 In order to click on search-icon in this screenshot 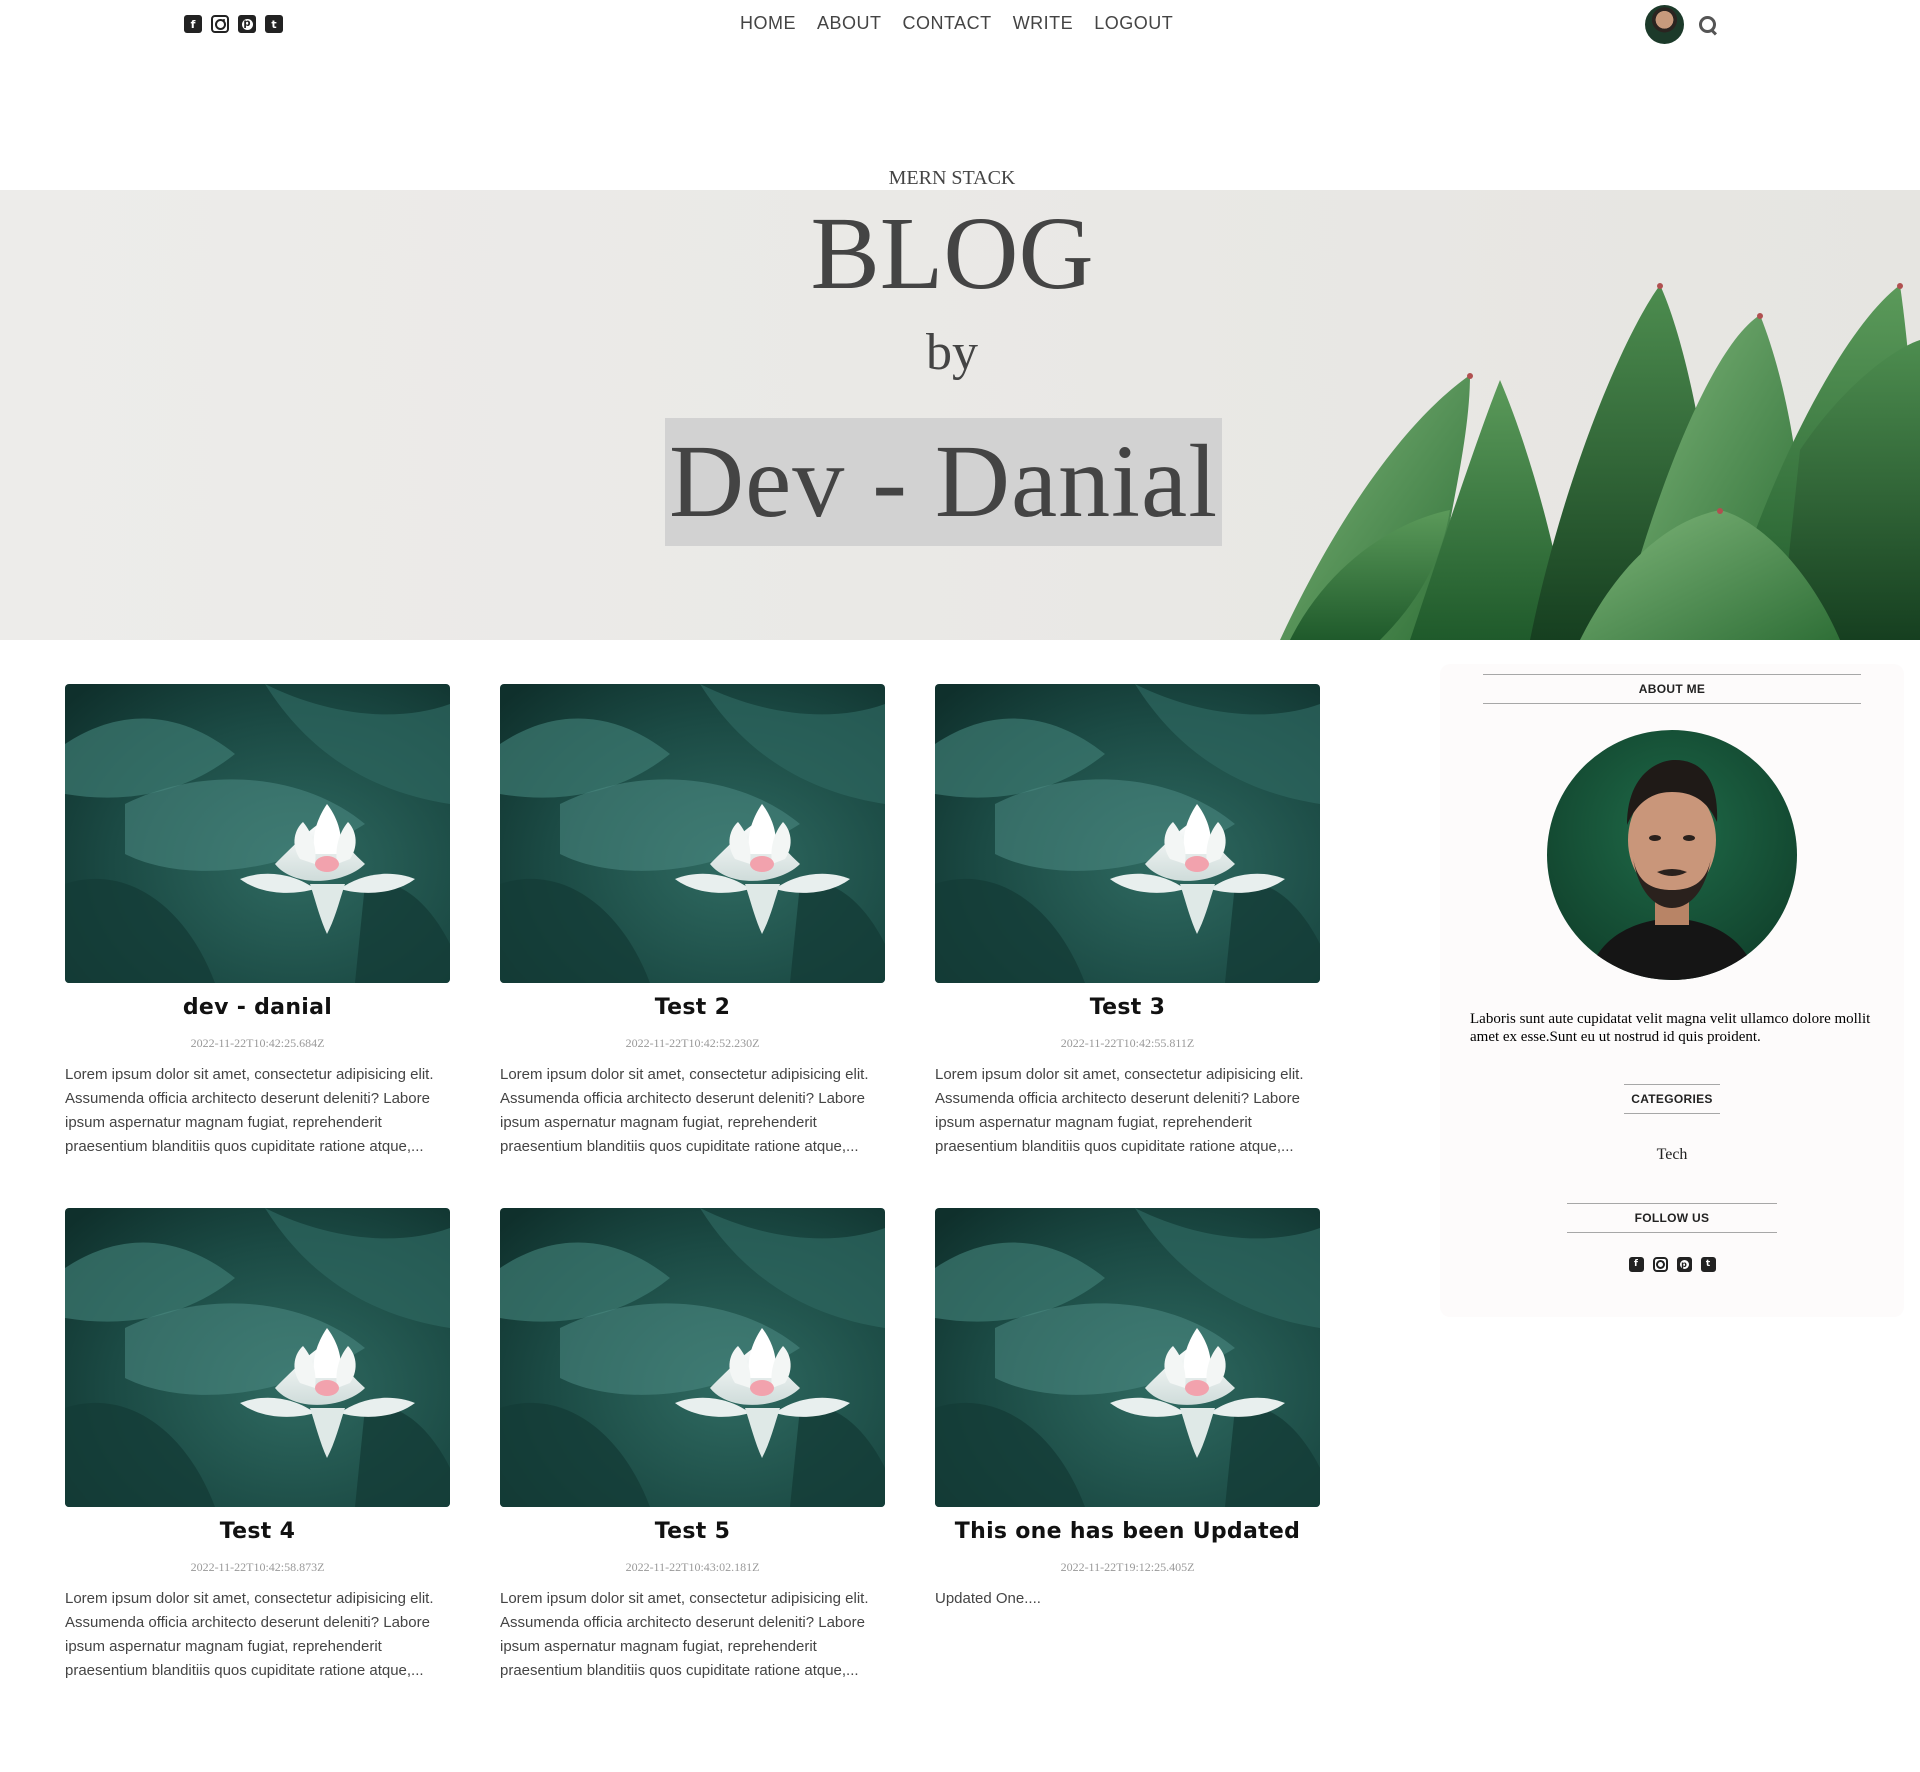, I will do `click(1708, 25)`.